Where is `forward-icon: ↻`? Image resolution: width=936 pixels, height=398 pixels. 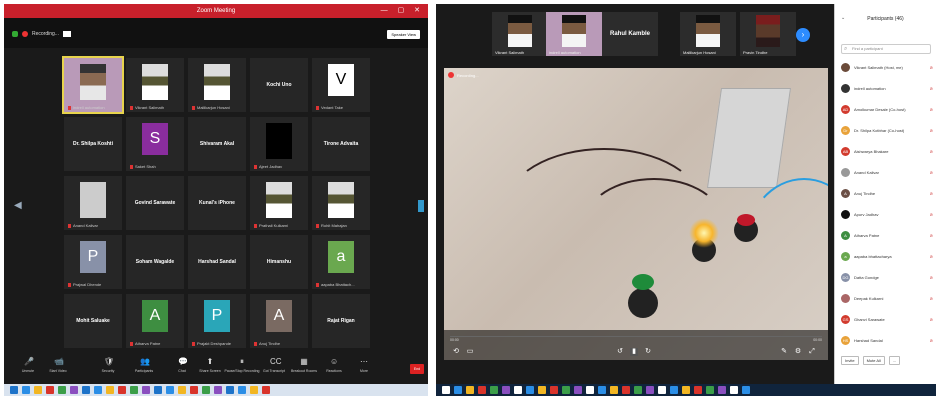
forward-icon: ↻ is located at coordinates (648, 352).